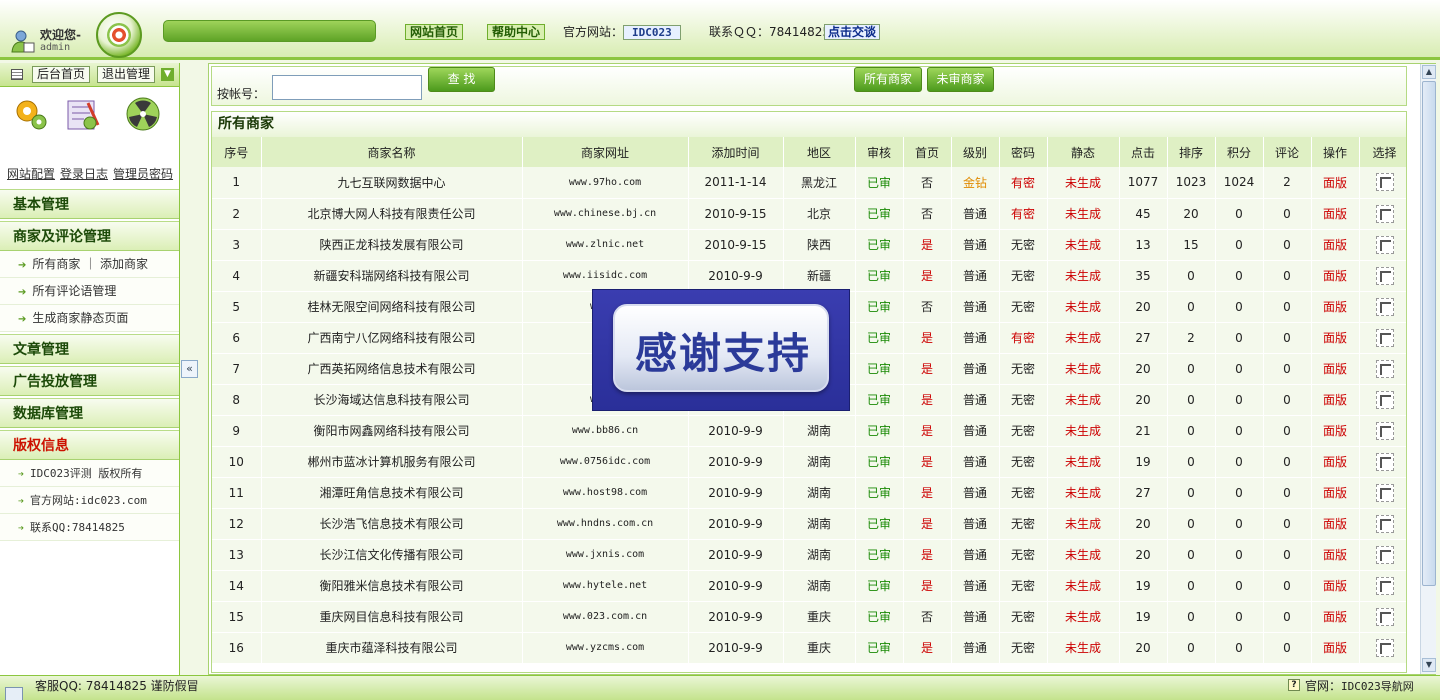 This screenshot has width=1440, height=700. Describe the element at coordinates (392, 586) in the screenshot. I see `merchant-name: 衡阳雅米信息技术有限公司` at that location.